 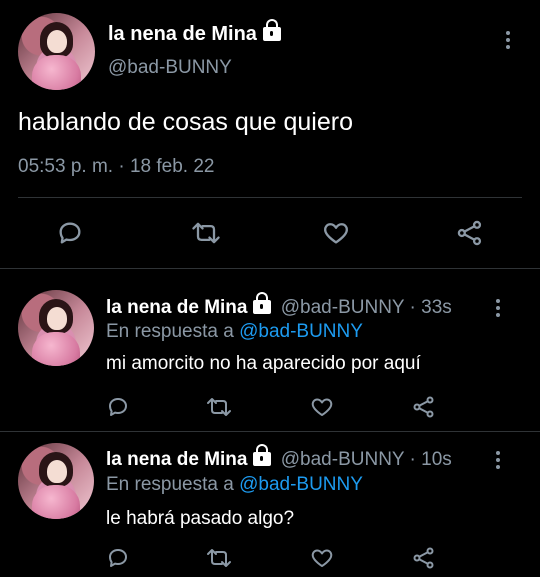 What do you see at coordinates (263, 363) in the screenshot?
I see `reply-text: mi amorcito no ha aparecido por aquí` at bounding box center [263, 363].